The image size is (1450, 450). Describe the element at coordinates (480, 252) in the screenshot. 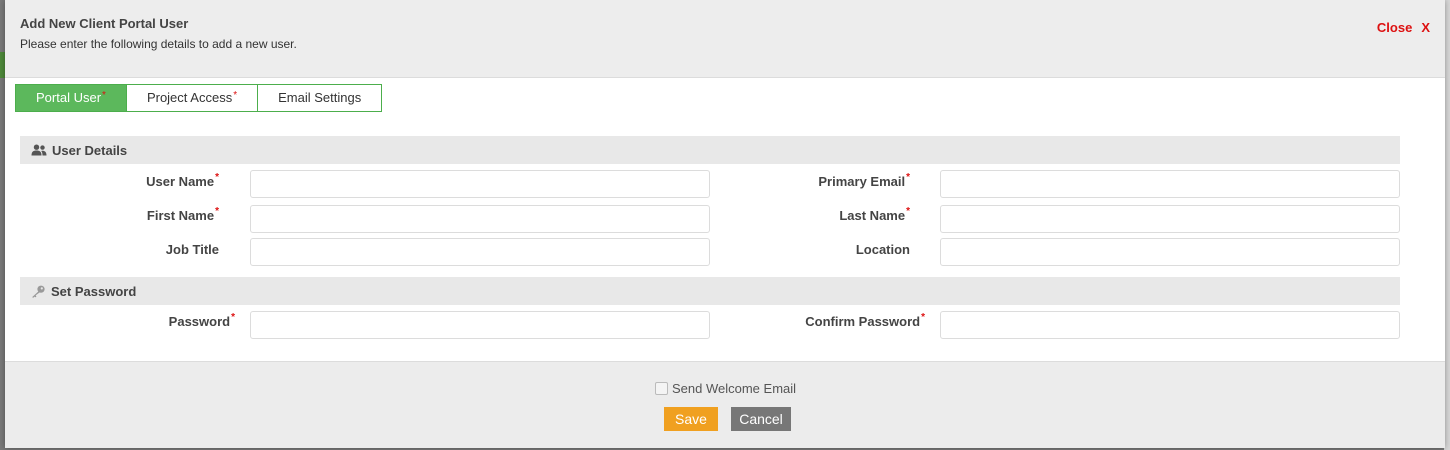

I see `job-title-input` at that location.